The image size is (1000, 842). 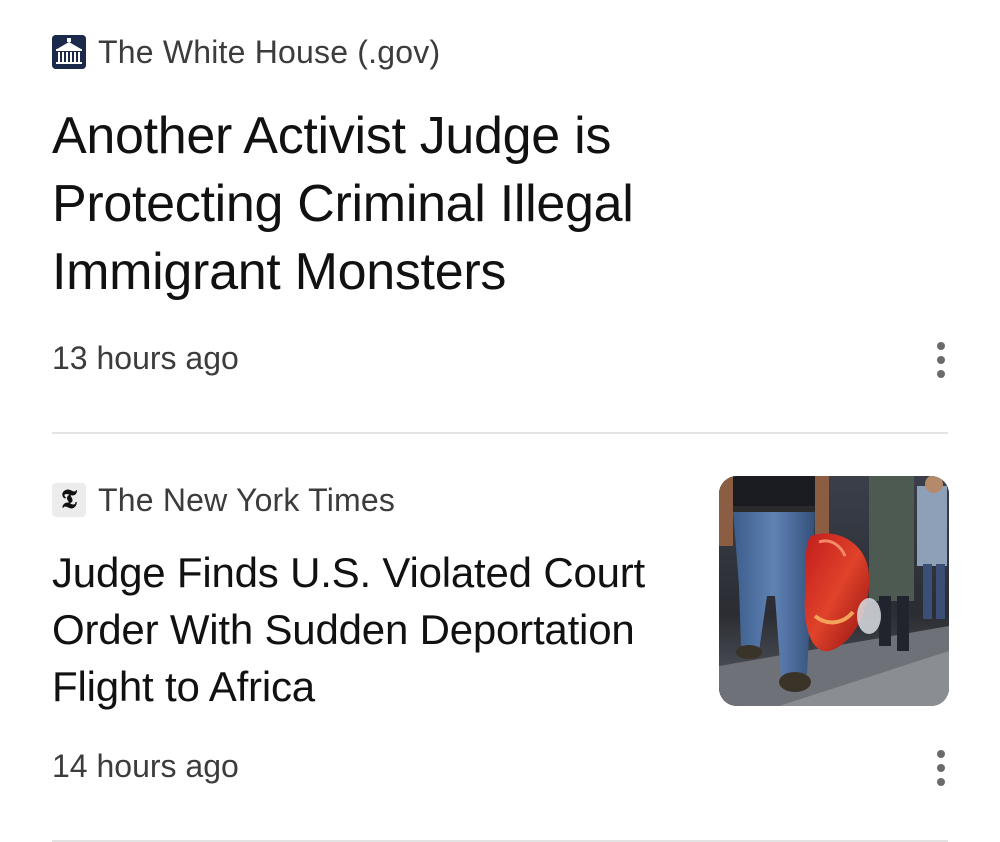 I want to click on source-row: 𝕿 The New York Times, so click(x=223, y=500).